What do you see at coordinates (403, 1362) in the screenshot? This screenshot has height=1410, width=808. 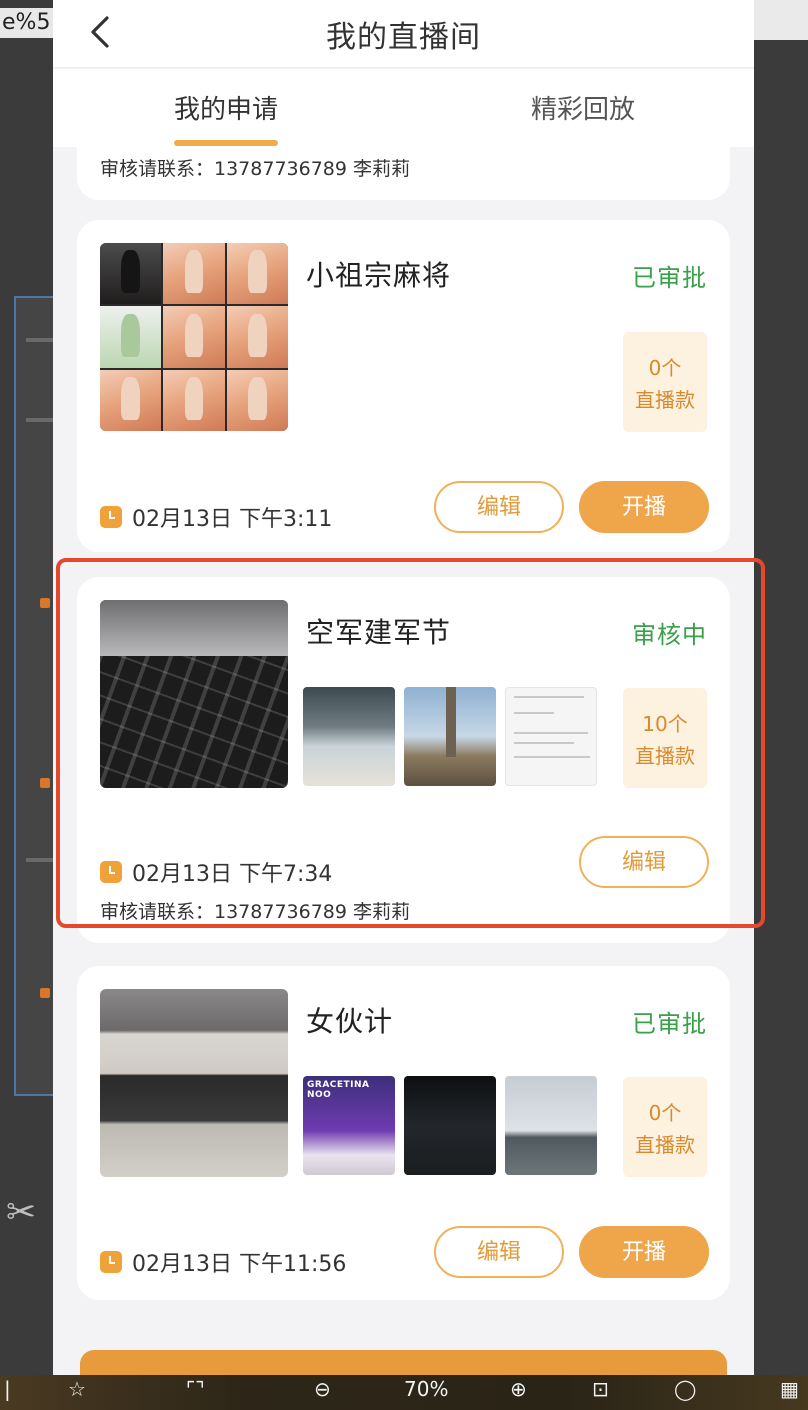 I see `bottom-action-button` at bounding box center [403, 1362].